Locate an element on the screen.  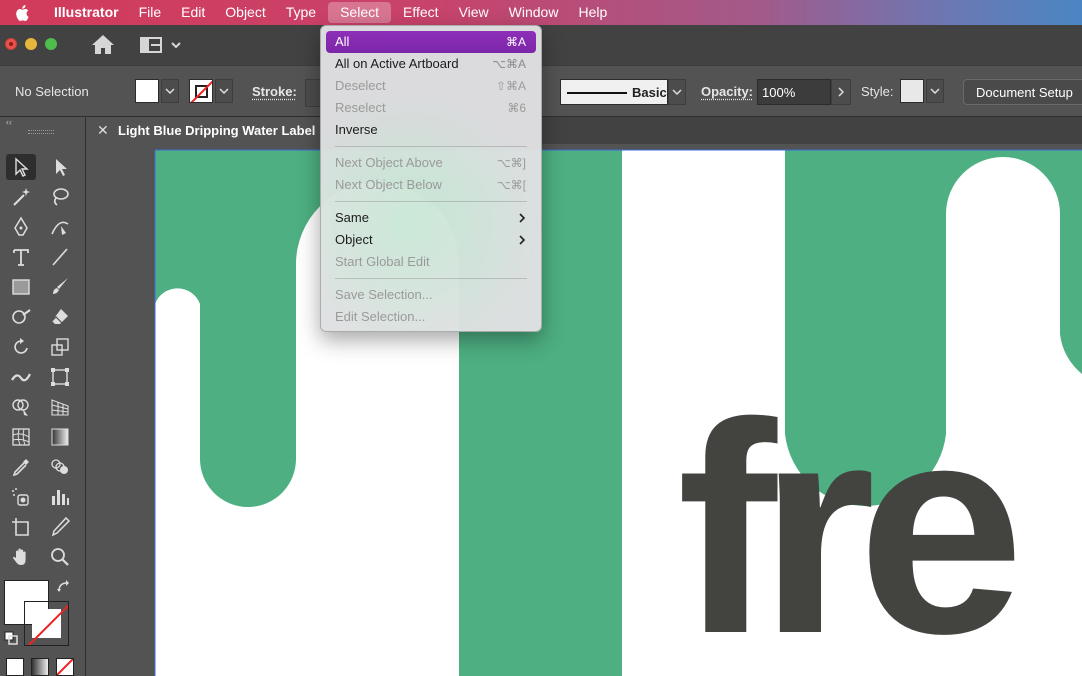
home-icon is located at coordinates (103, 45).